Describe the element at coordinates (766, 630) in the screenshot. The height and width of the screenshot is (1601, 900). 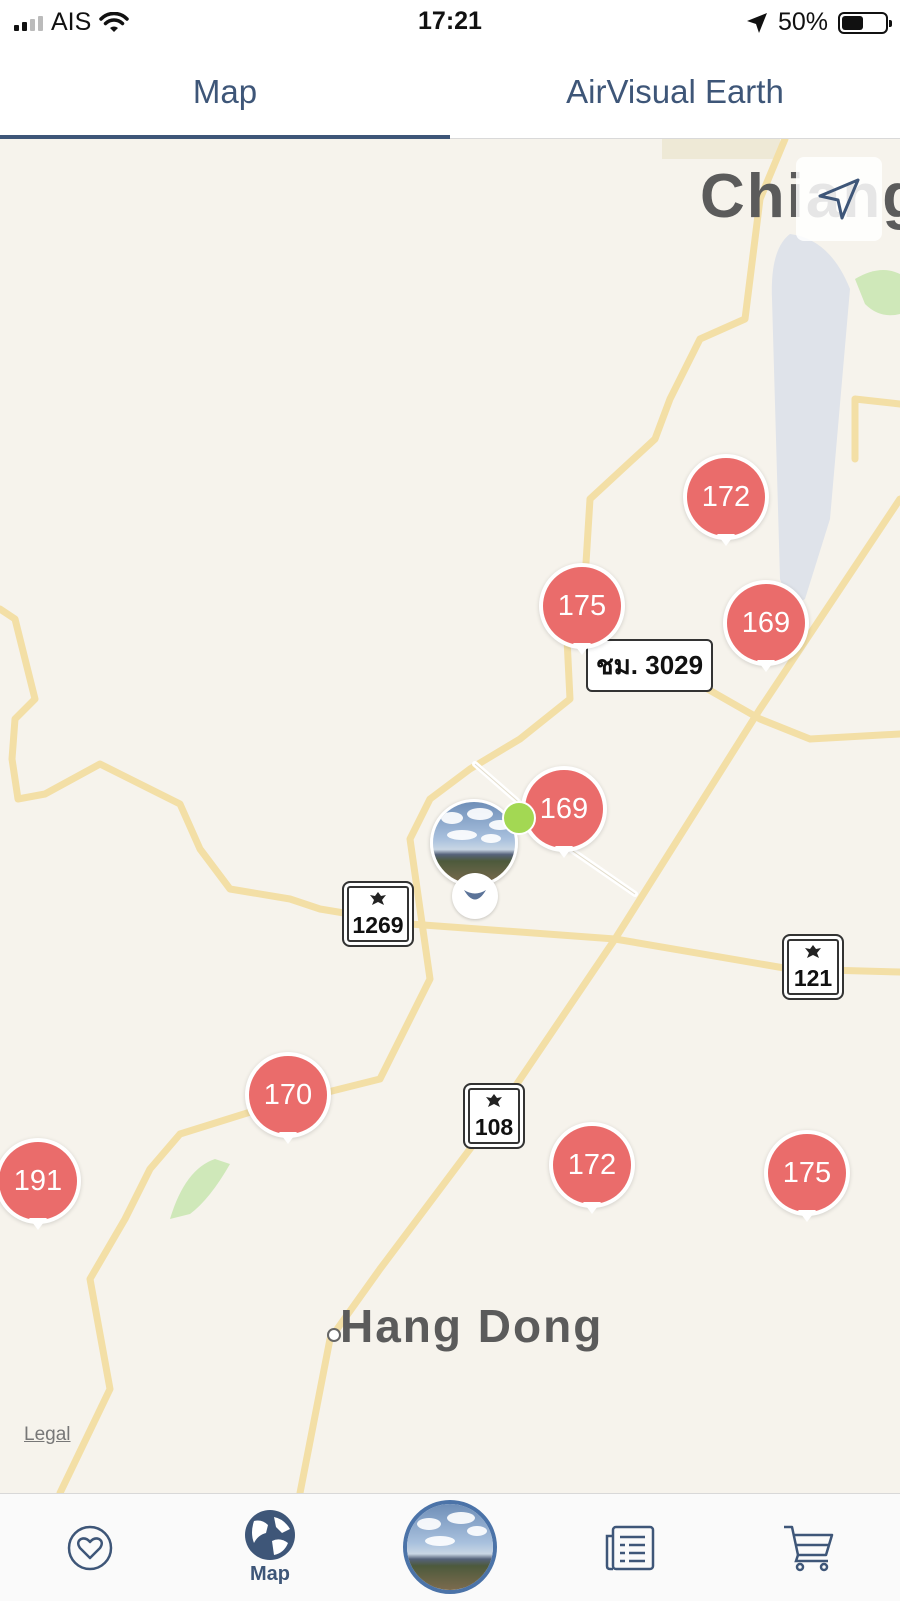
I see `aqi-marker: 169` at that location.